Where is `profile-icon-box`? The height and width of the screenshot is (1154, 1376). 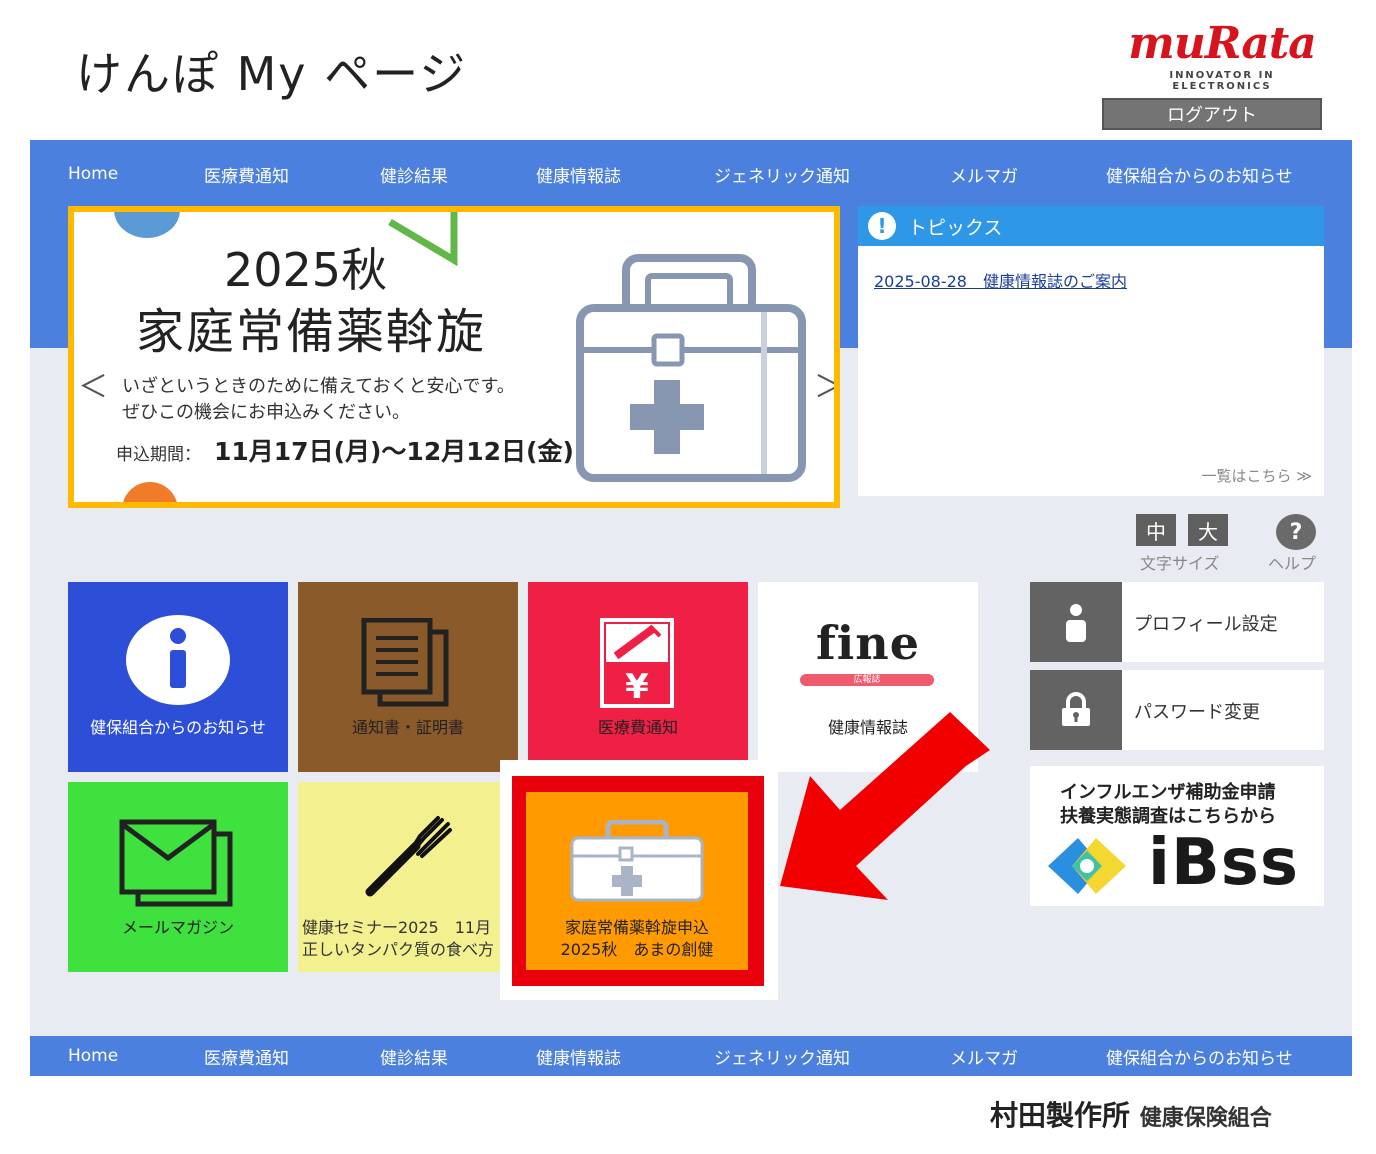 profile-icon-box is located at coordinates (1076, 622).